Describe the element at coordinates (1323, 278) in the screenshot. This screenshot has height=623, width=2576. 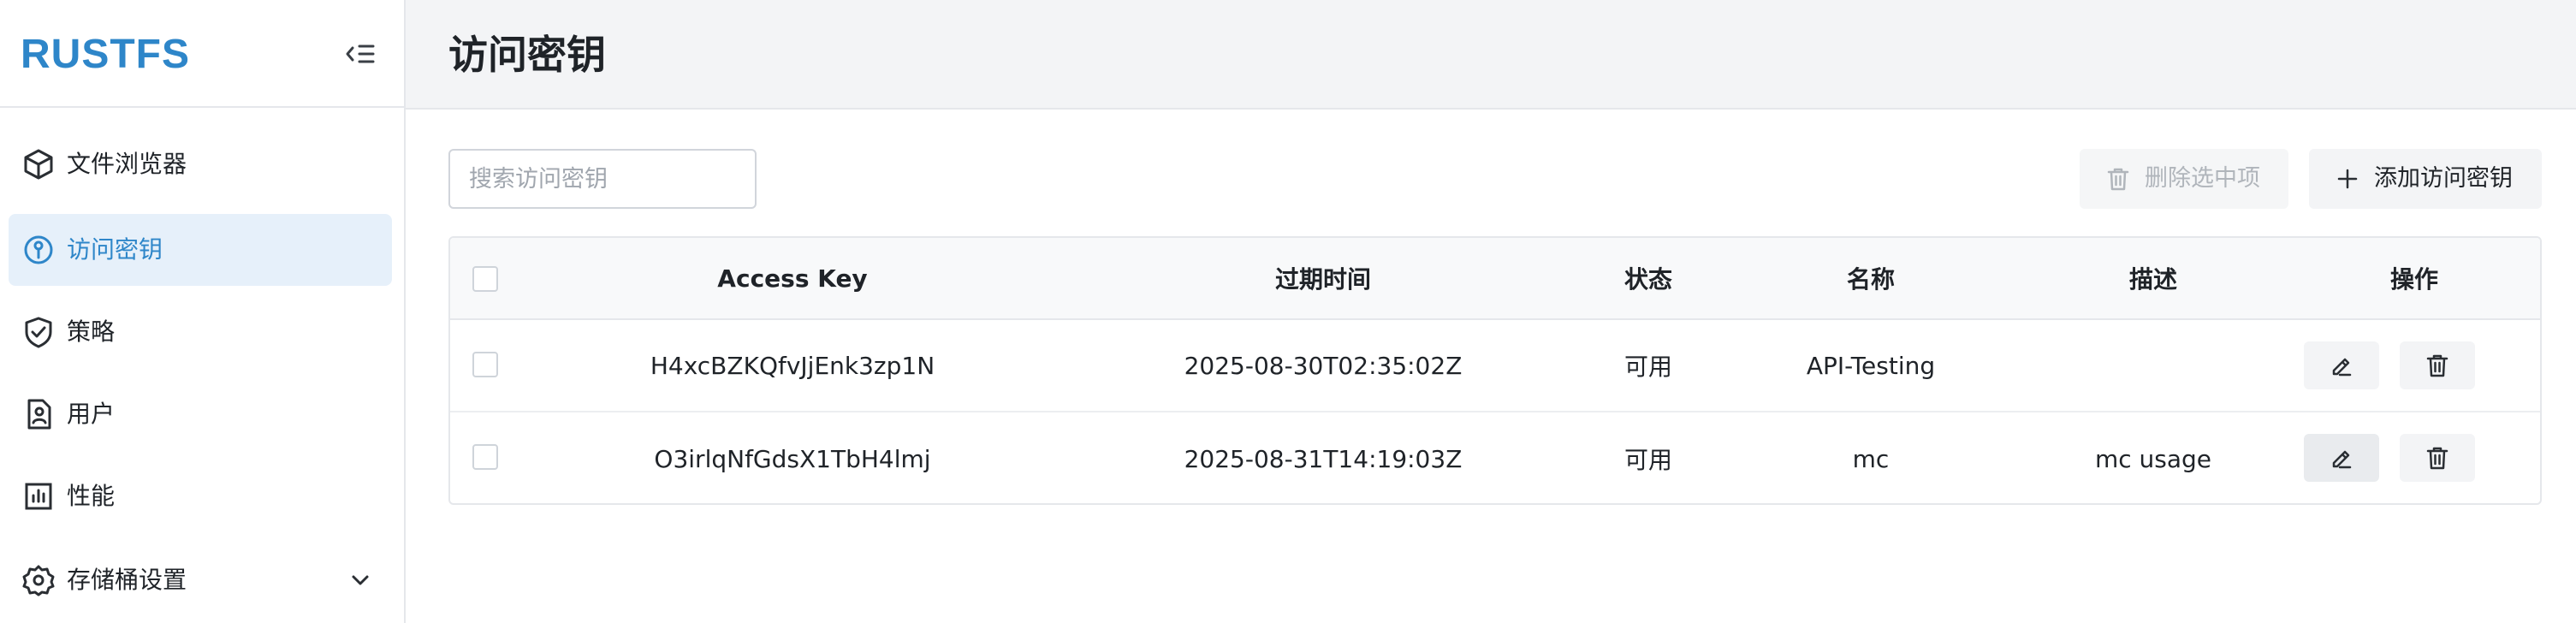
I see `column-header-expiry: 过期时间` at that location.